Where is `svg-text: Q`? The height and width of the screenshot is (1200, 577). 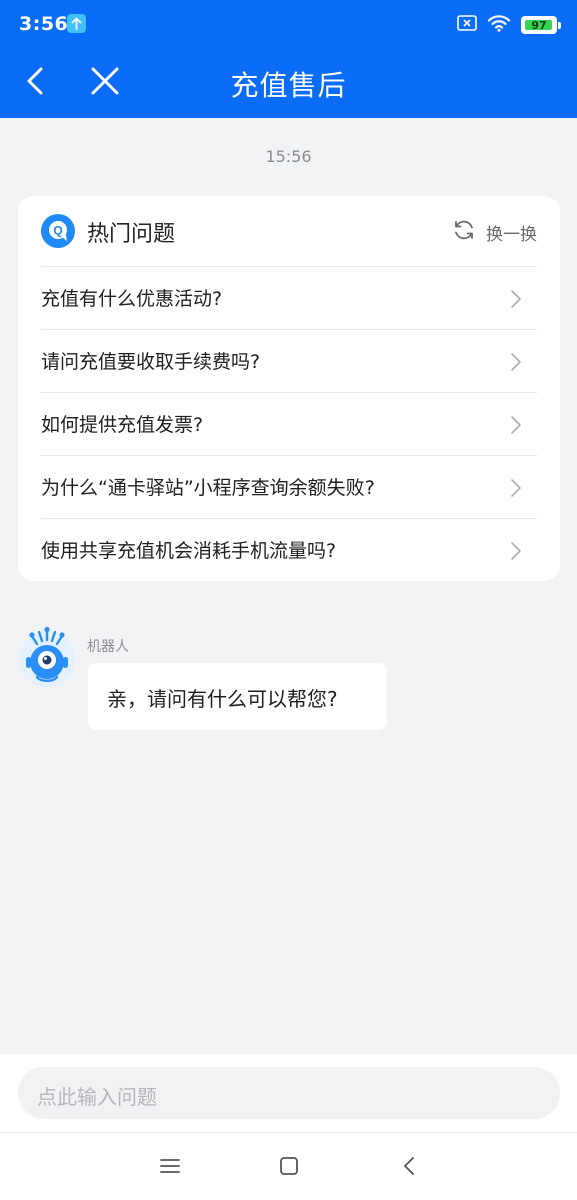 svg-text: Q is located at coordinates (57, 231).